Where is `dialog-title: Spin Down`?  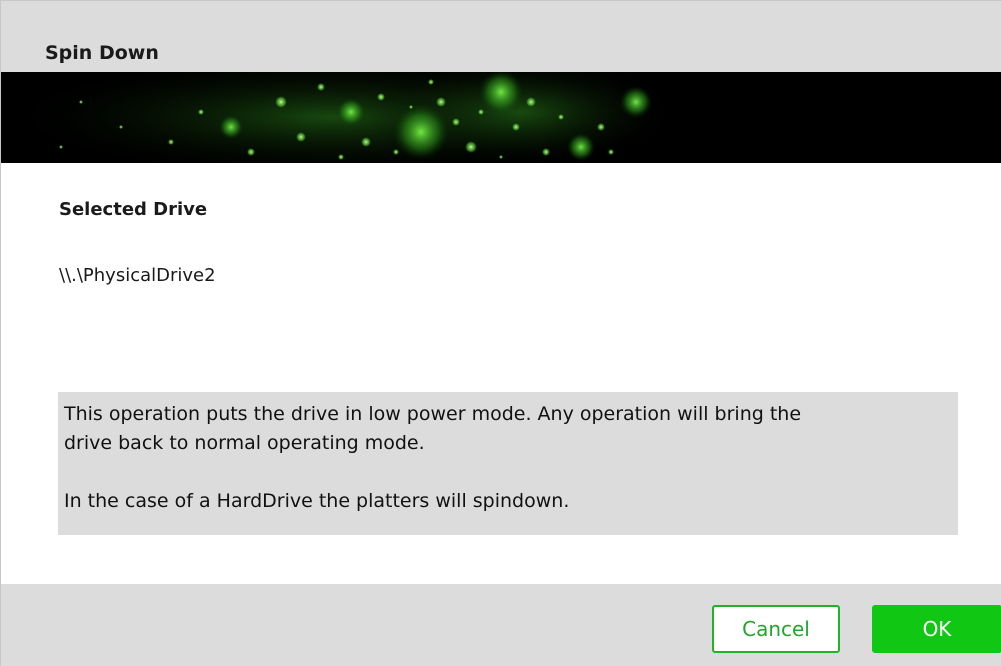 dialog-title: Spin Down is located at coordinates (102, 53).